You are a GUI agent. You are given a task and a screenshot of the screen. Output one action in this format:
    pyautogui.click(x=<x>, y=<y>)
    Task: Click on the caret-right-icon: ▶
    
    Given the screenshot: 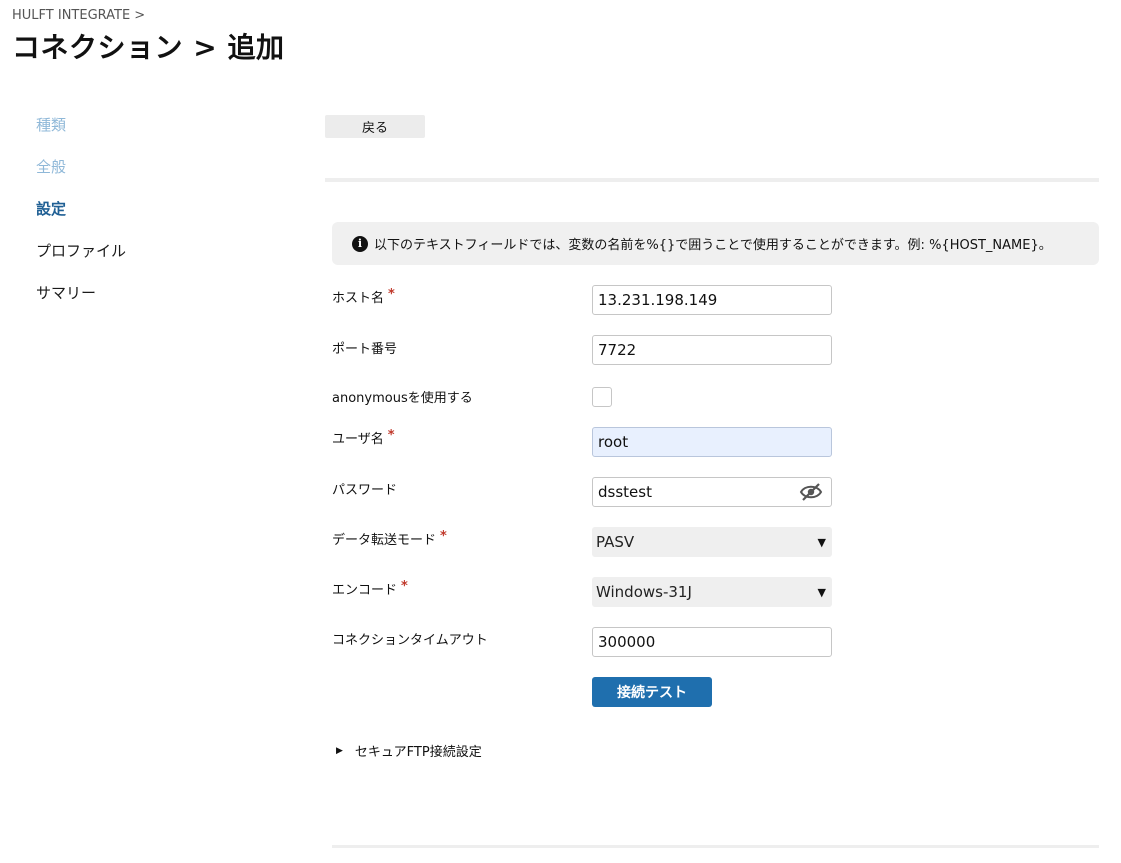 What is the action you would take?
    pyautogui.click(x=339, y=750)
    